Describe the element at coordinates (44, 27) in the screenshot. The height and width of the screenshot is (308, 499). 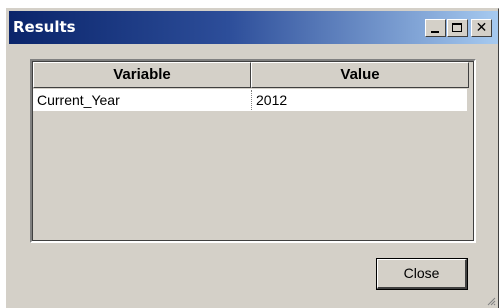
I see `window-title: Results` at that location.